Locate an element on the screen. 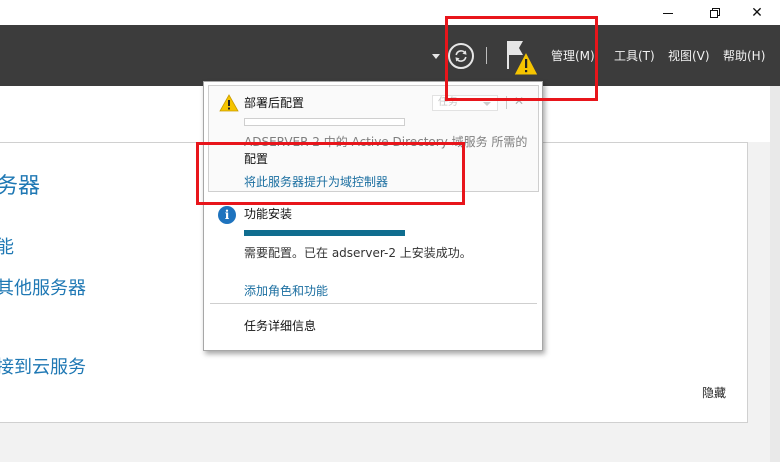  menu-view: 视图(V) is located at coordinates (689, 56).